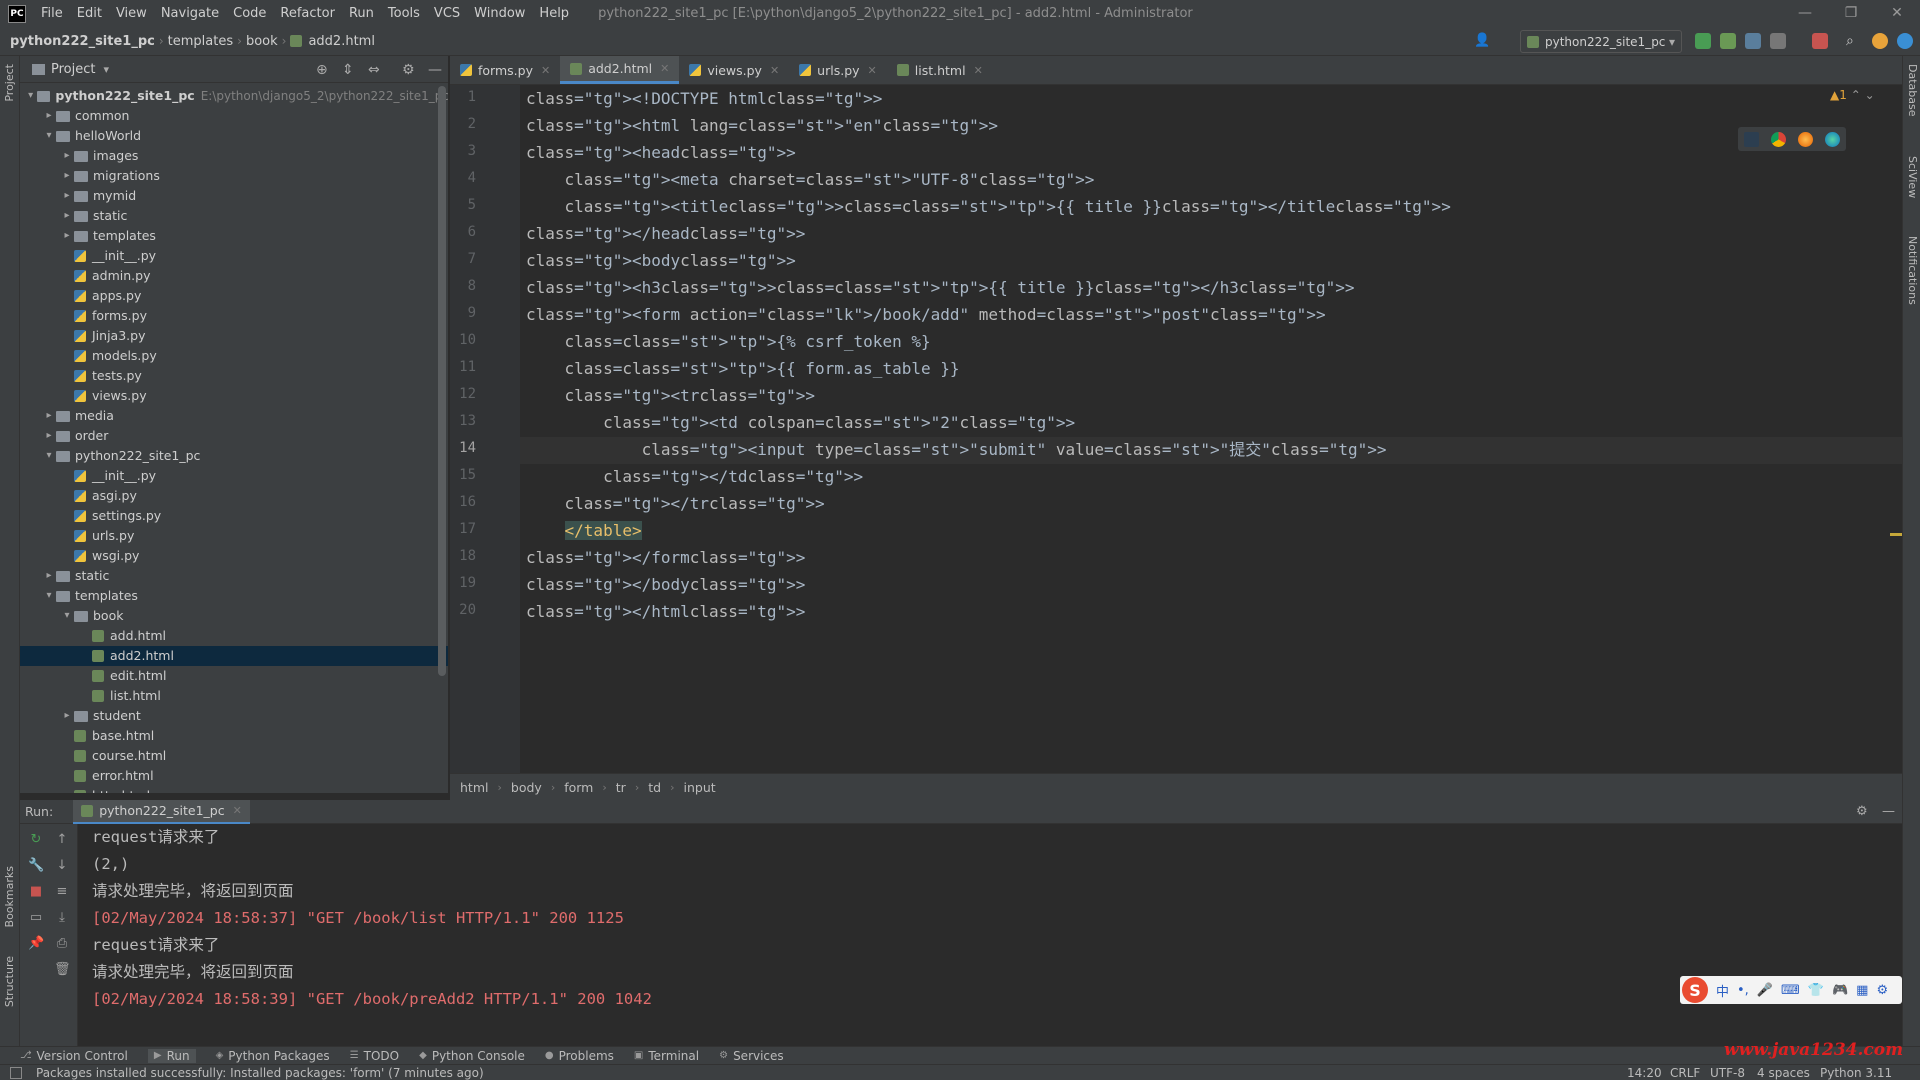 The image size is (1920, 1080). What do you see at coordinates (234, 336) in the screenshot?
I see `tree-item: Jinja3.py` at bounding box center [234, 336].